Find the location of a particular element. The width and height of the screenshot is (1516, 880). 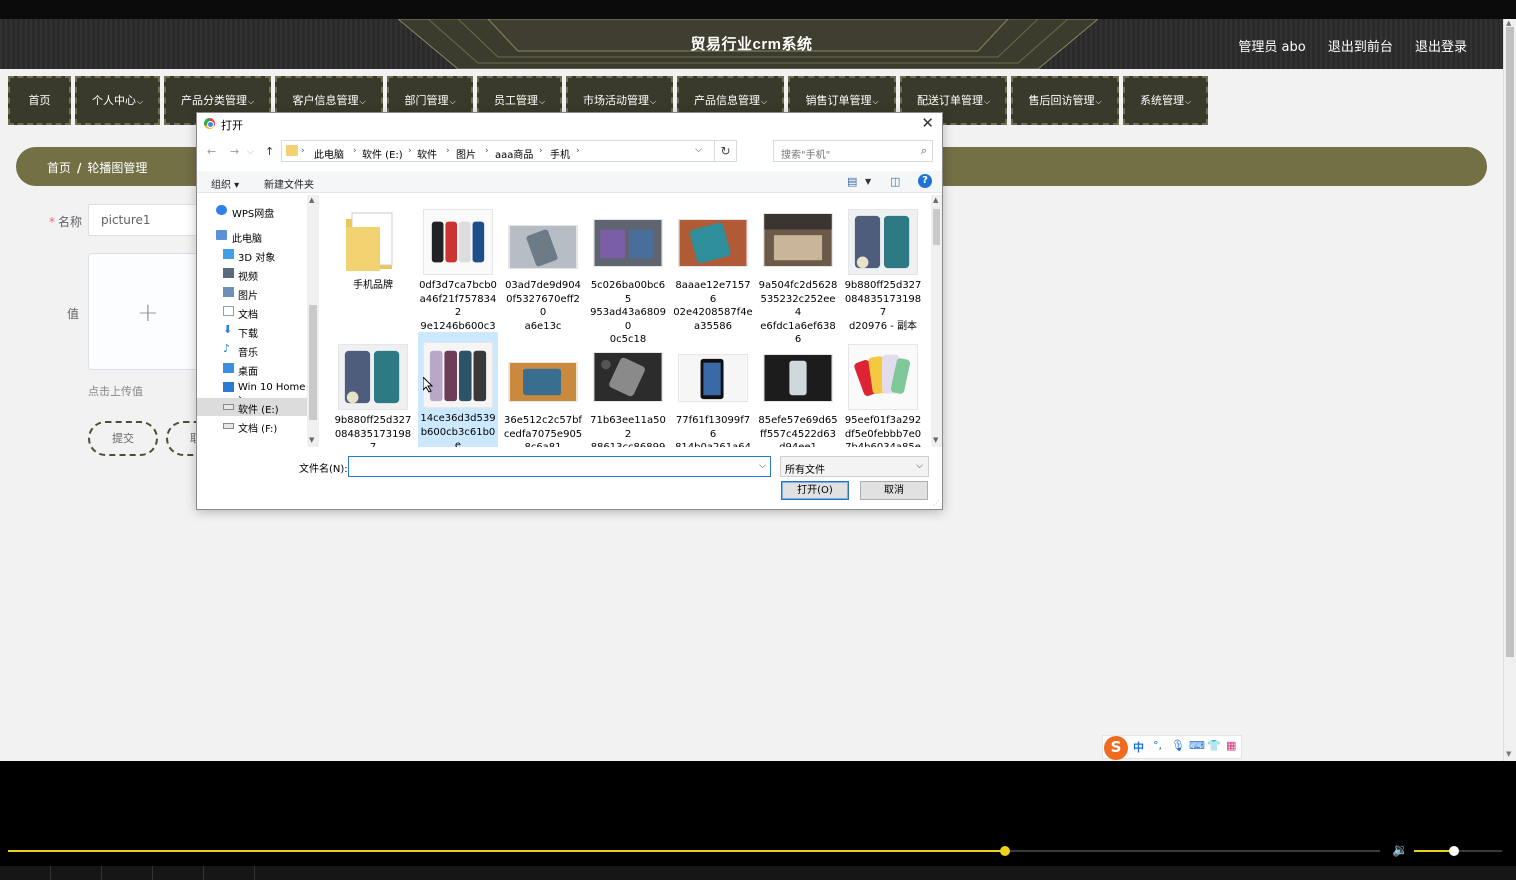

new-folder-button: 新建文件夹 is located at coordinates (289, 183).